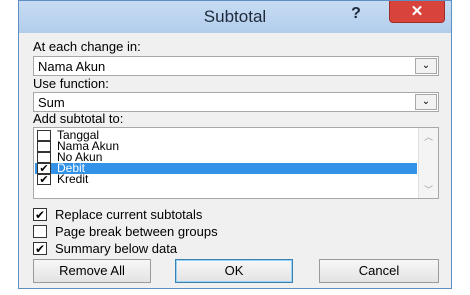  What do you see at coordinates (236, 102) in the screenshot?
I see `function-select: Sum ⌄` at bounding box center [236, 102].